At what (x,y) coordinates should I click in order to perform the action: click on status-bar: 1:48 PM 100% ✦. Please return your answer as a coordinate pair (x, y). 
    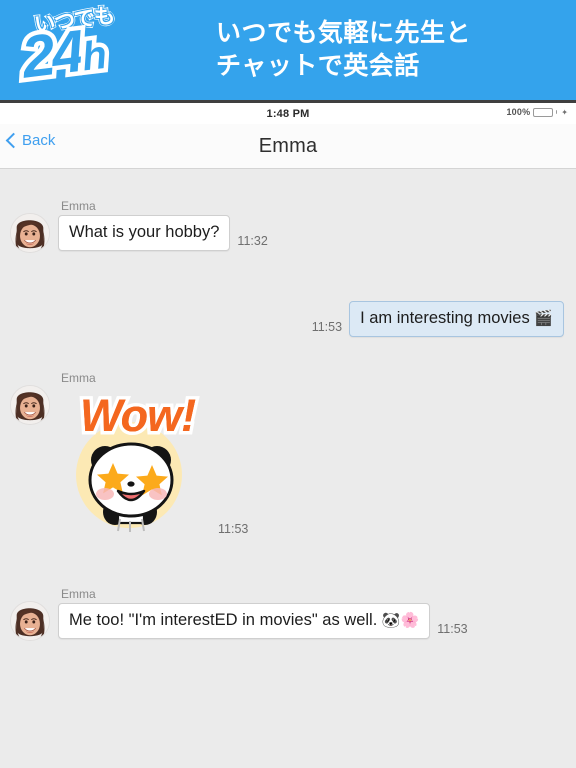
    Looking at the image, I should click on (288, 113).